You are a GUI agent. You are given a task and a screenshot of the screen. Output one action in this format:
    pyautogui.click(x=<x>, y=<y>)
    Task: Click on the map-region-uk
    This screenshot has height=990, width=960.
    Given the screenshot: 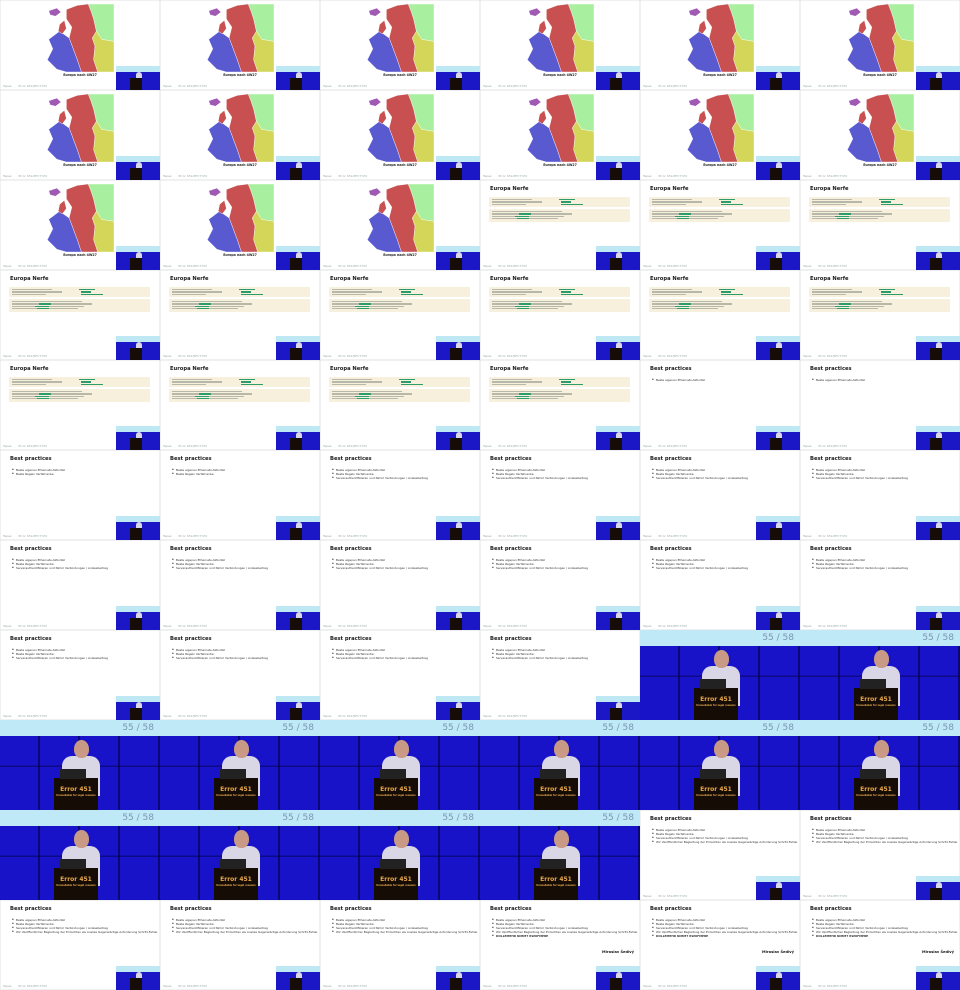 What is the action you would take?
    pyautogui.click(x=382, y=207)
    